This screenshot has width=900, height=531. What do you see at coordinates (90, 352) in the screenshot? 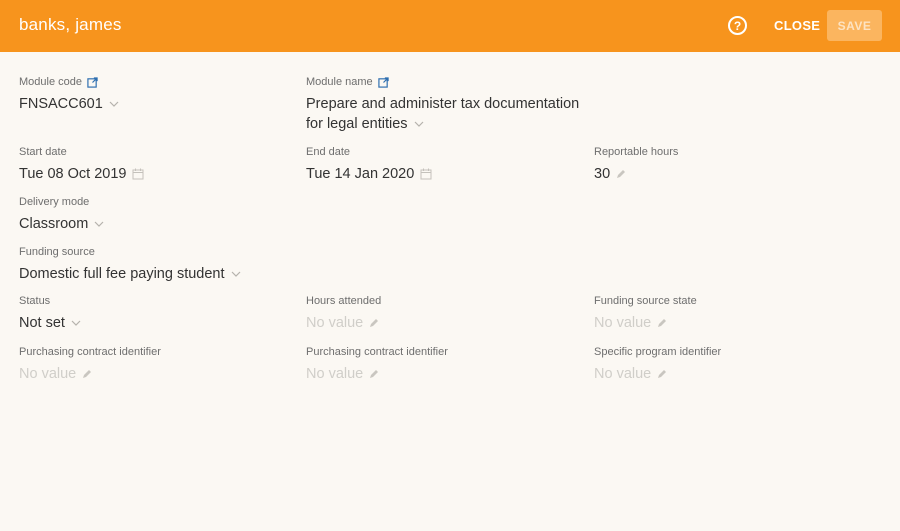
I see `purchasing-contract-1-label: Purchasing contract identifier` at bounding box center [90, 352].